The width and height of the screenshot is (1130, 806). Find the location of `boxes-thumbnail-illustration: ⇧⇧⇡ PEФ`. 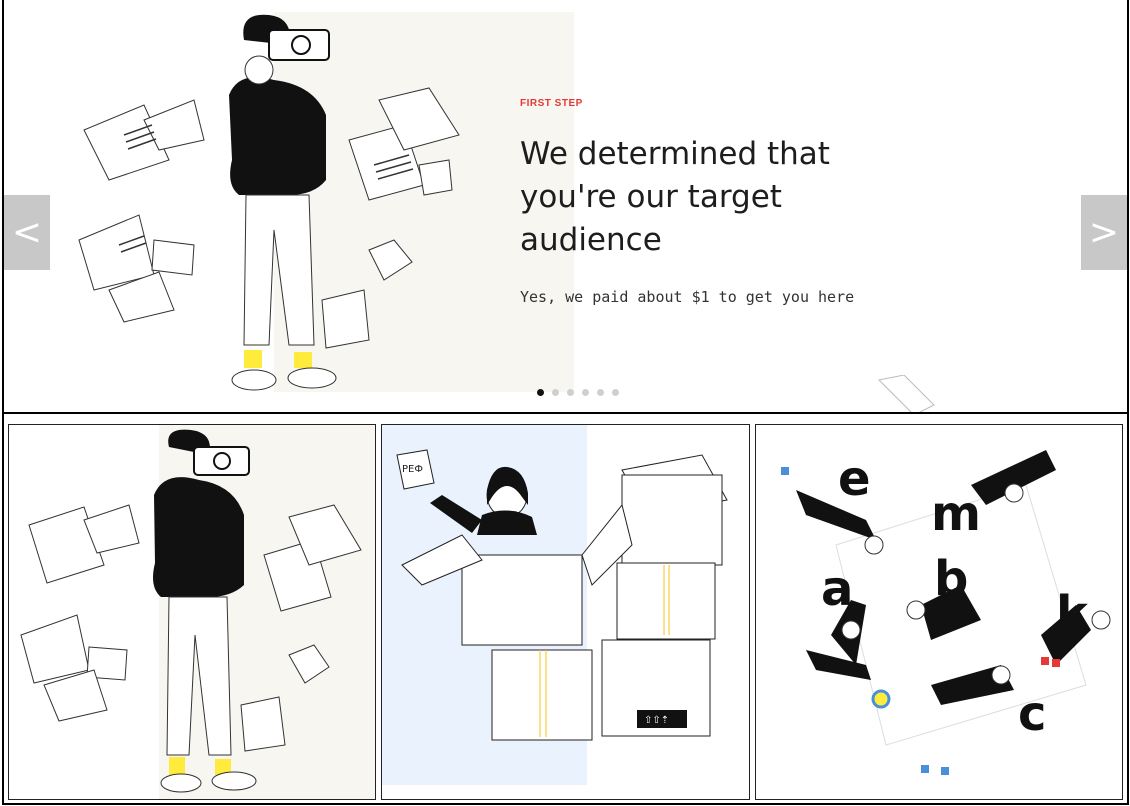

boxes-thumbnail-illustration: ⇧⇧⇡ PEФ is located at coordinates (555, 605).